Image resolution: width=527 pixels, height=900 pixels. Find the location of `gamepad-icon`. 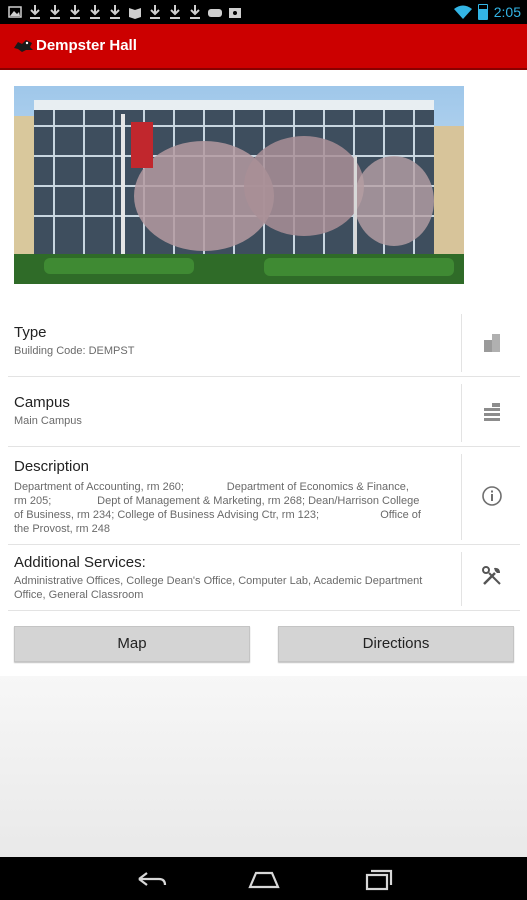

gamepad-icon is located at coordinates (215, 13).